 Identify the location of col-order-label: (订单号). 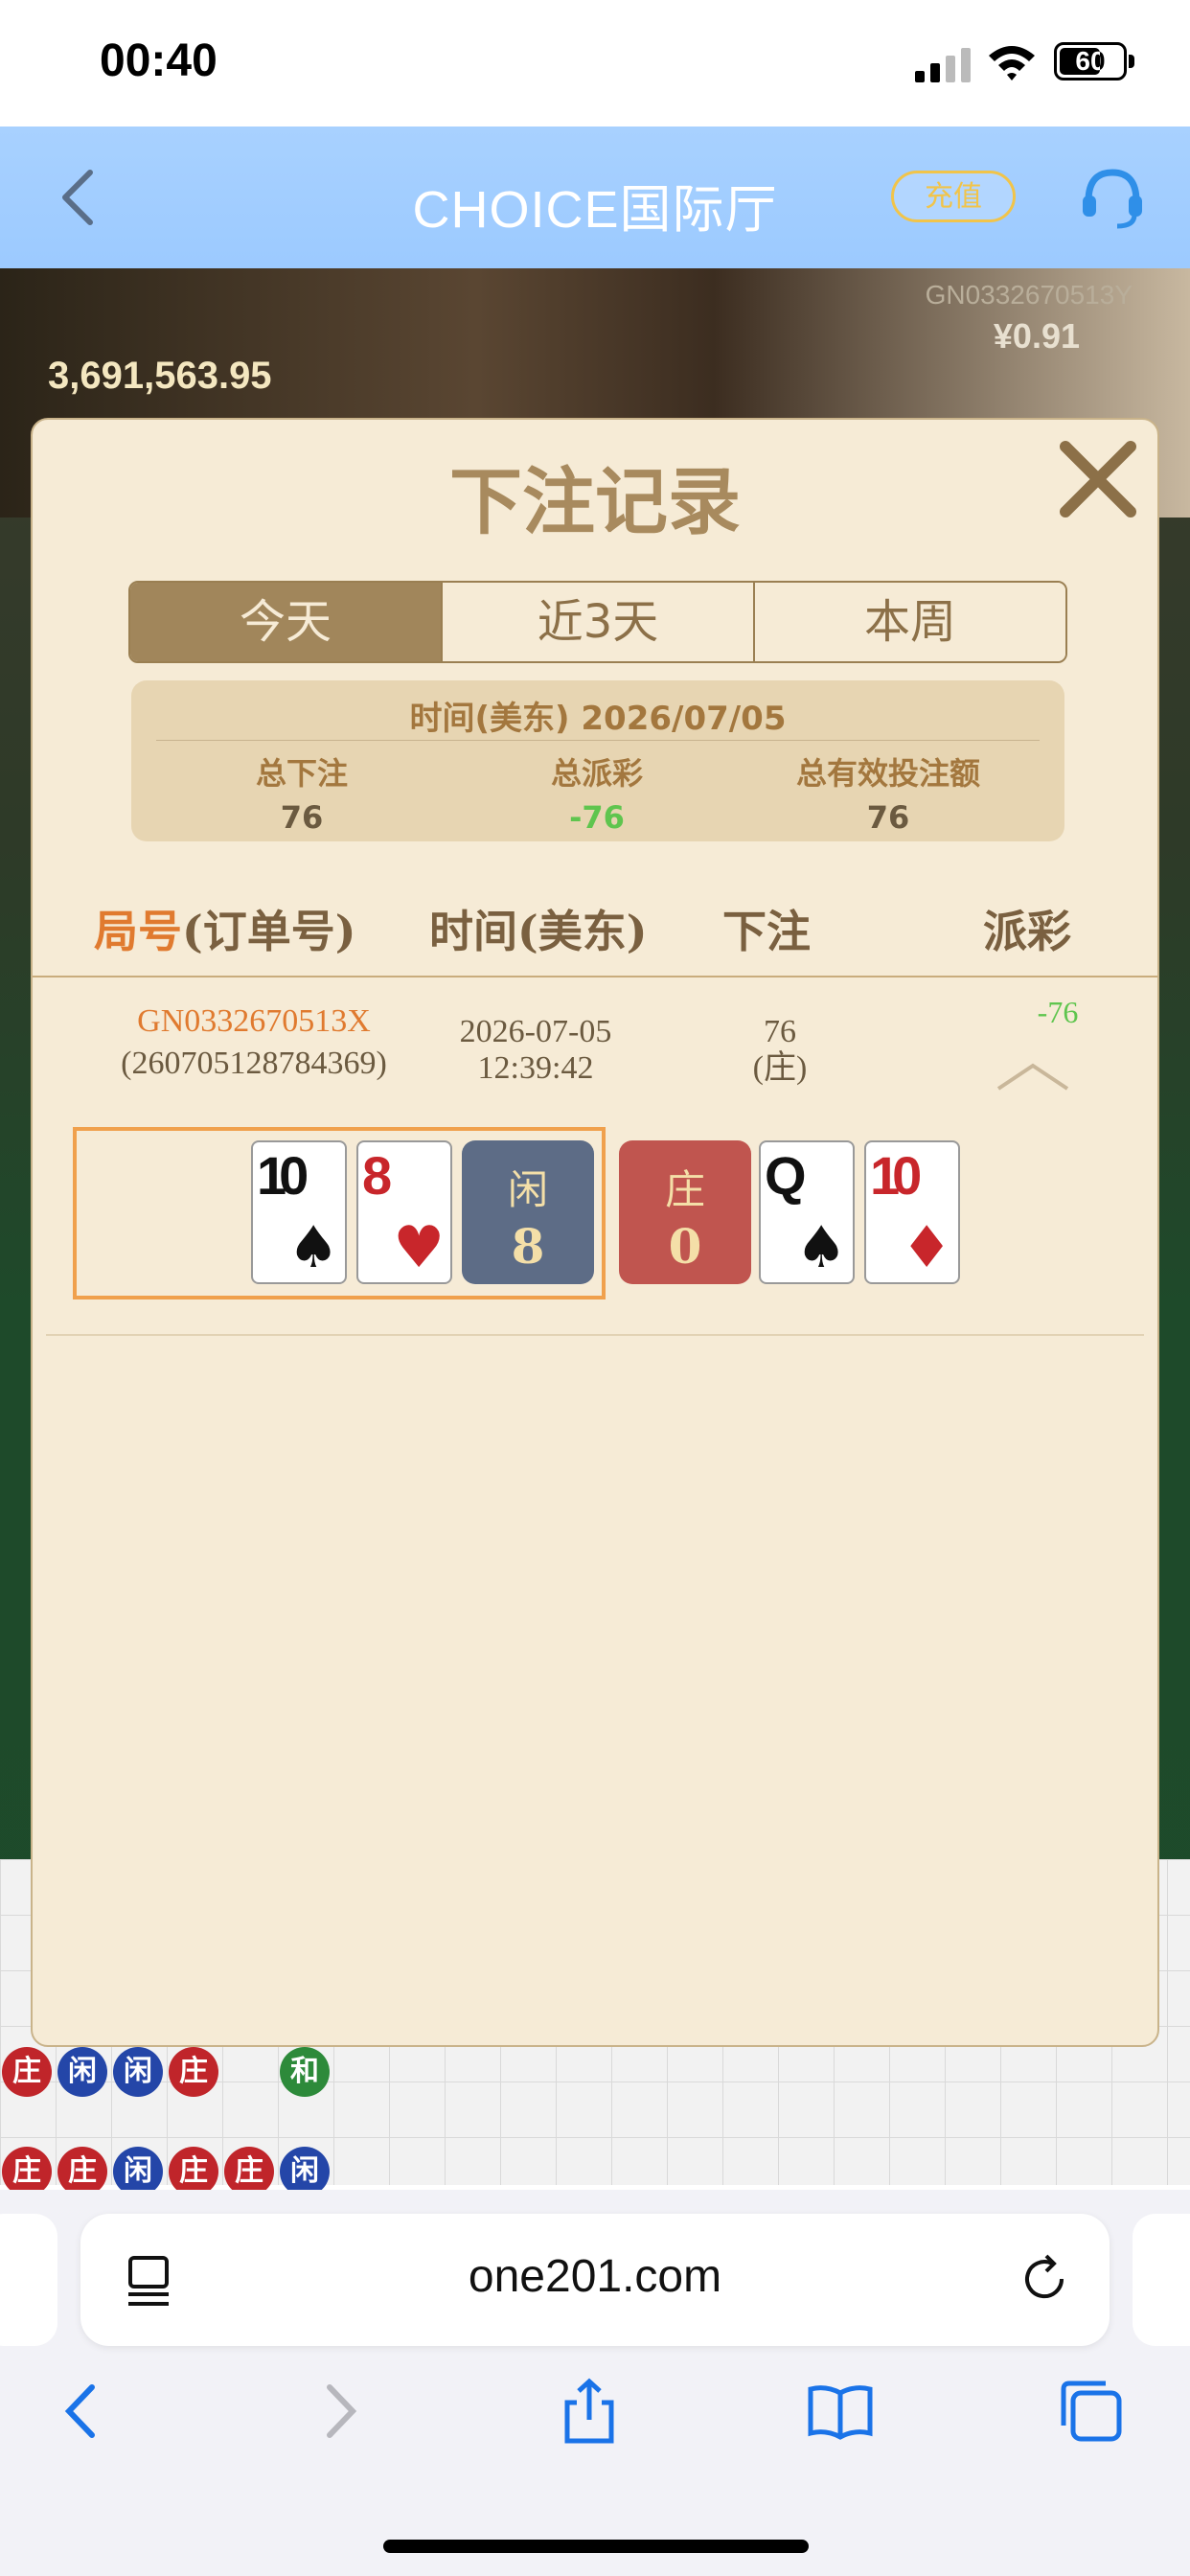
(269, 931).